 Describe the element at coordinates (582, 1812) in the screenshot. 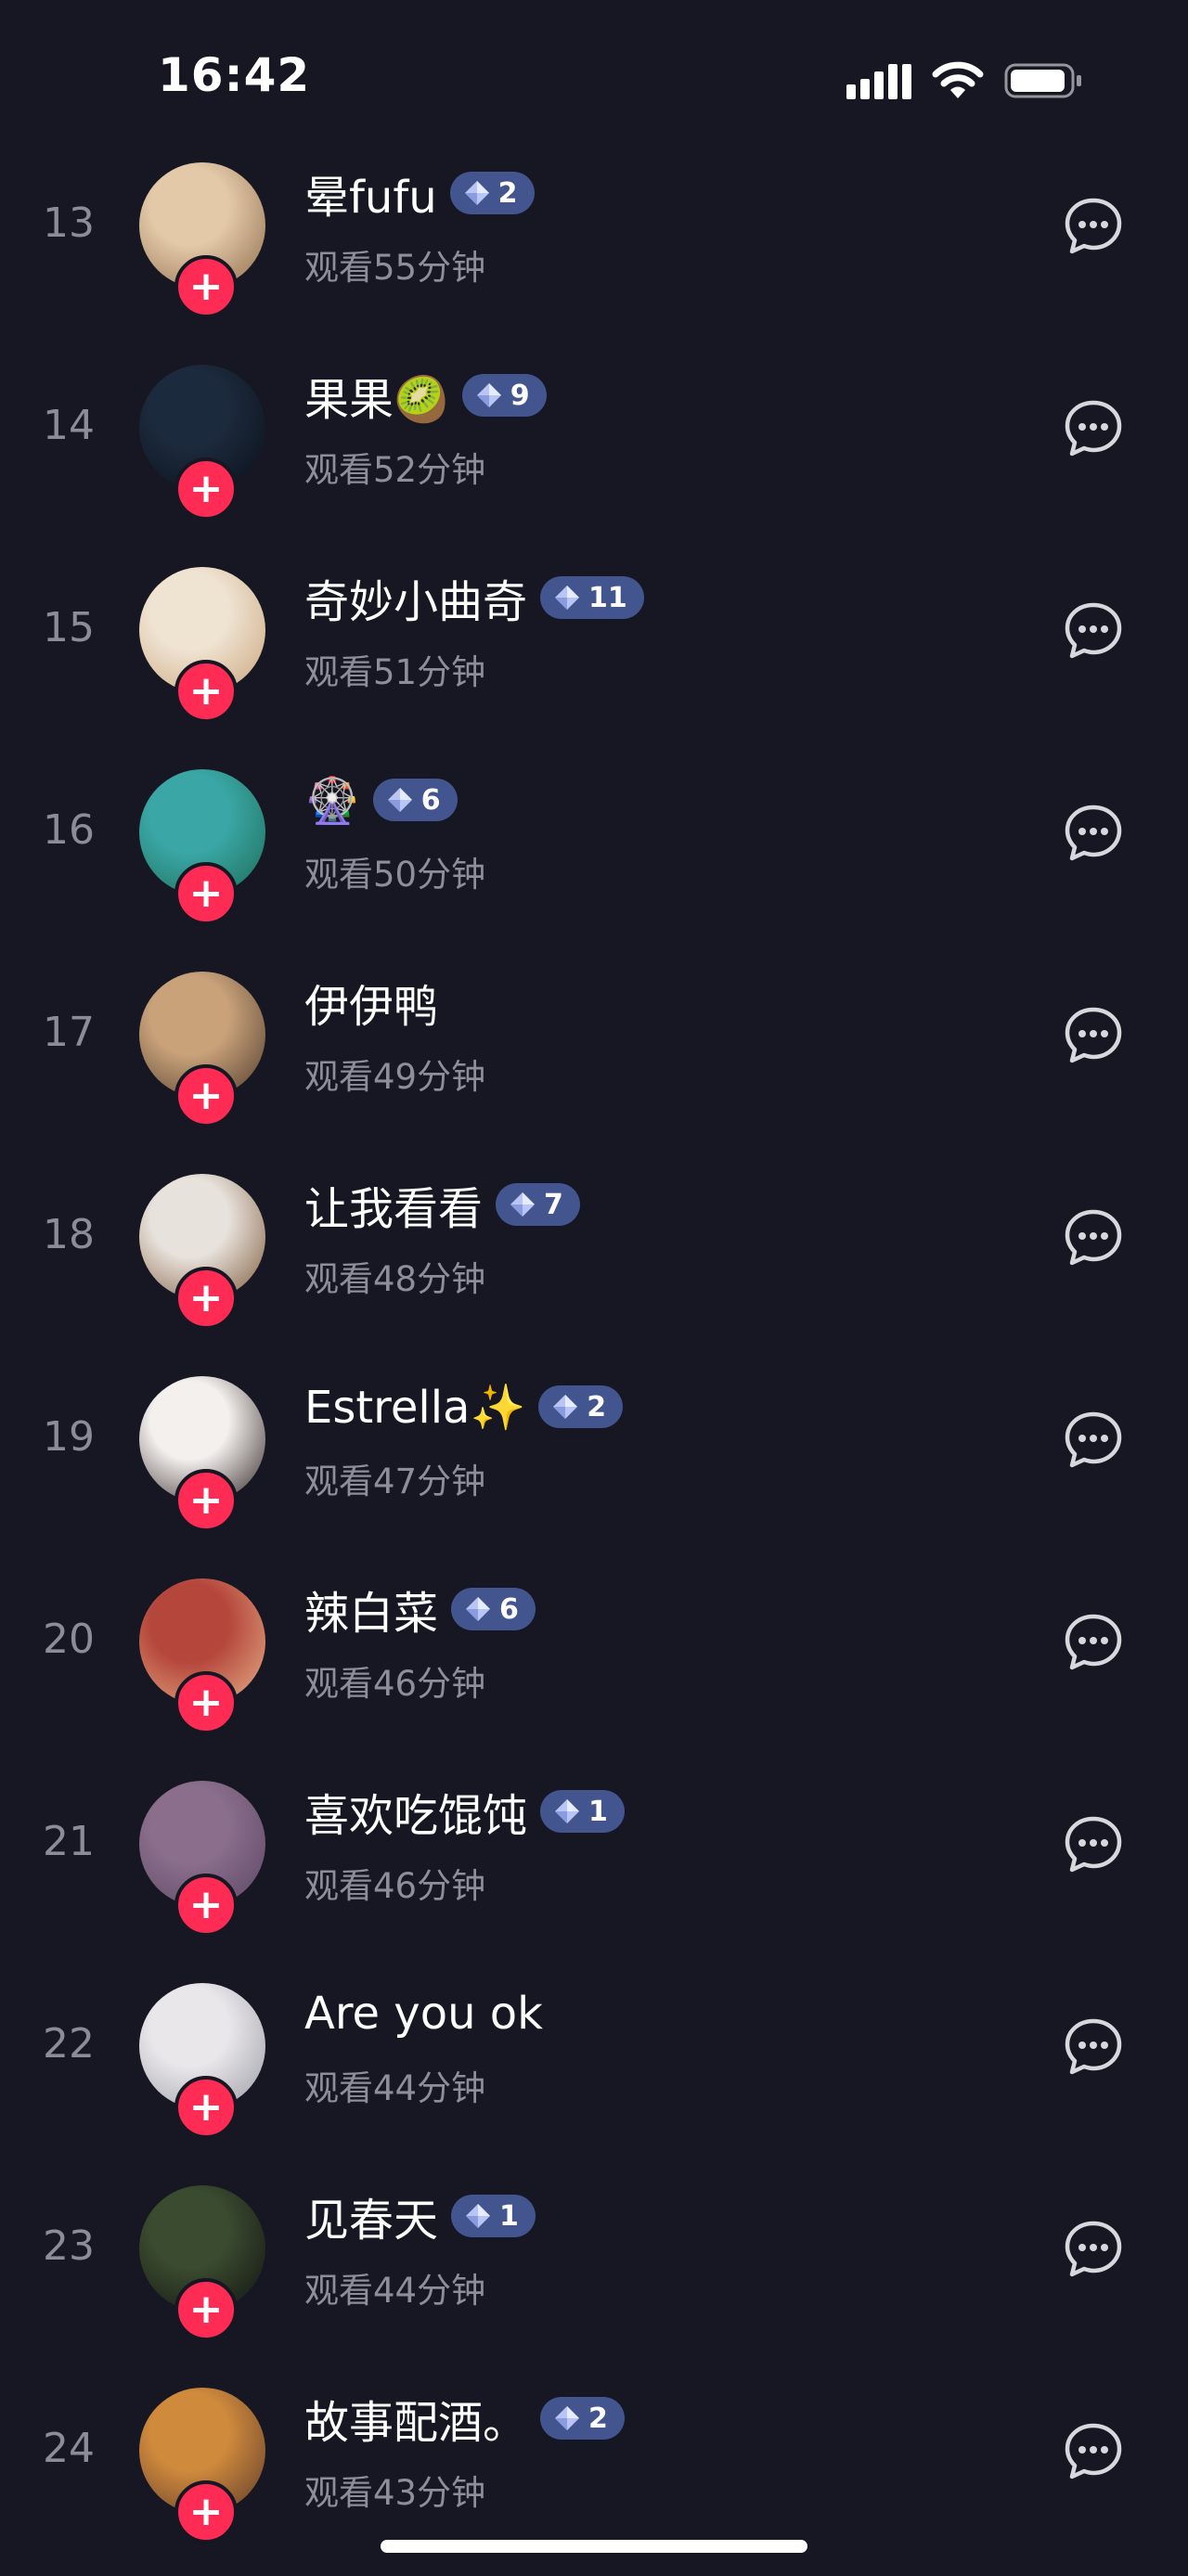

I see `fan-level-badge: 1` at that location.